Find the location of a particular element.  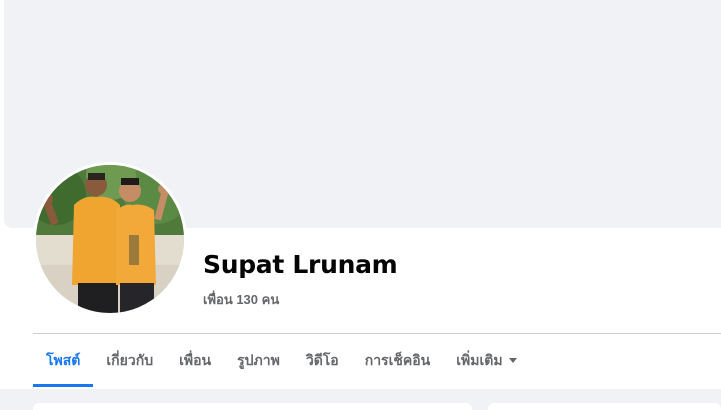

tab-checkins-label: การเช็คอิน is located at coordinates (397, 359).